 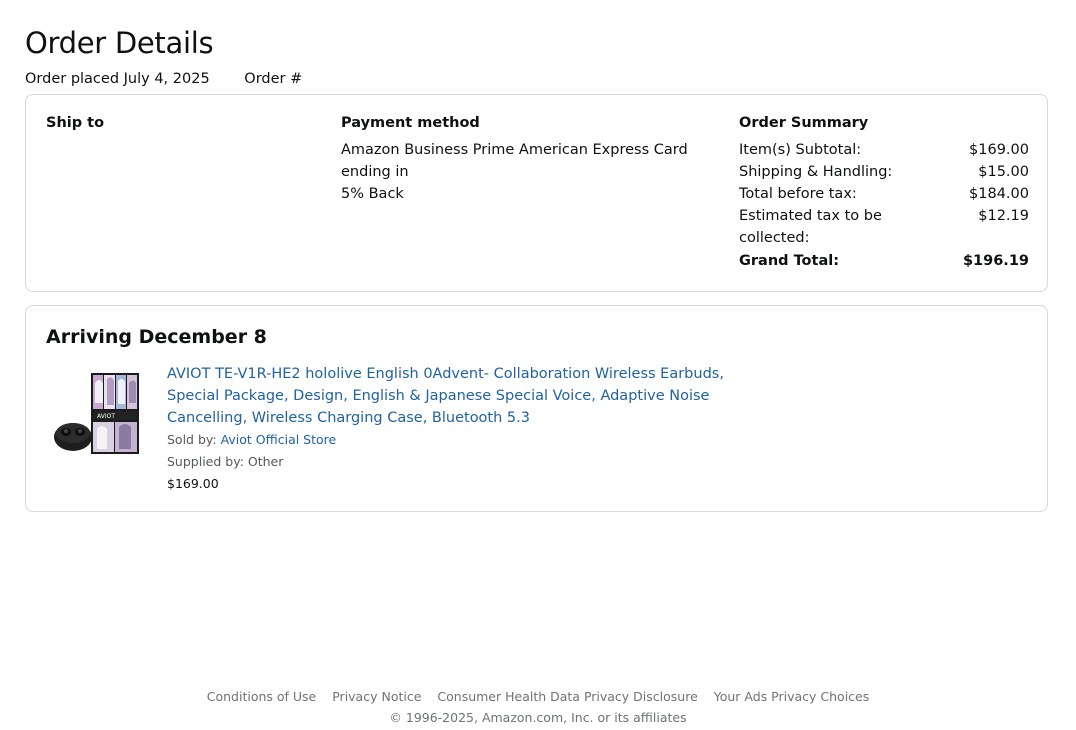 What do you see at coordinates (273, 79) in the screenshot?
I see `order-number-label: Order #` at bounding box center [273, 79].